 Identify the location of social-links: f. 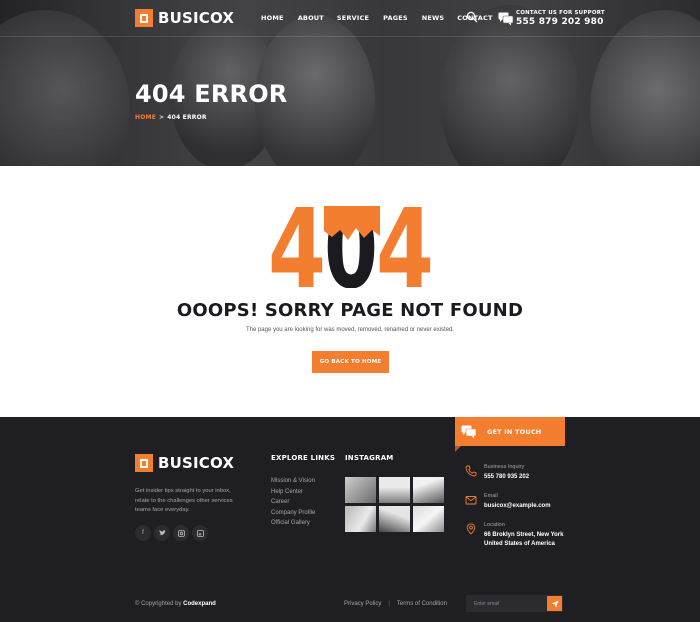
(173, 533).